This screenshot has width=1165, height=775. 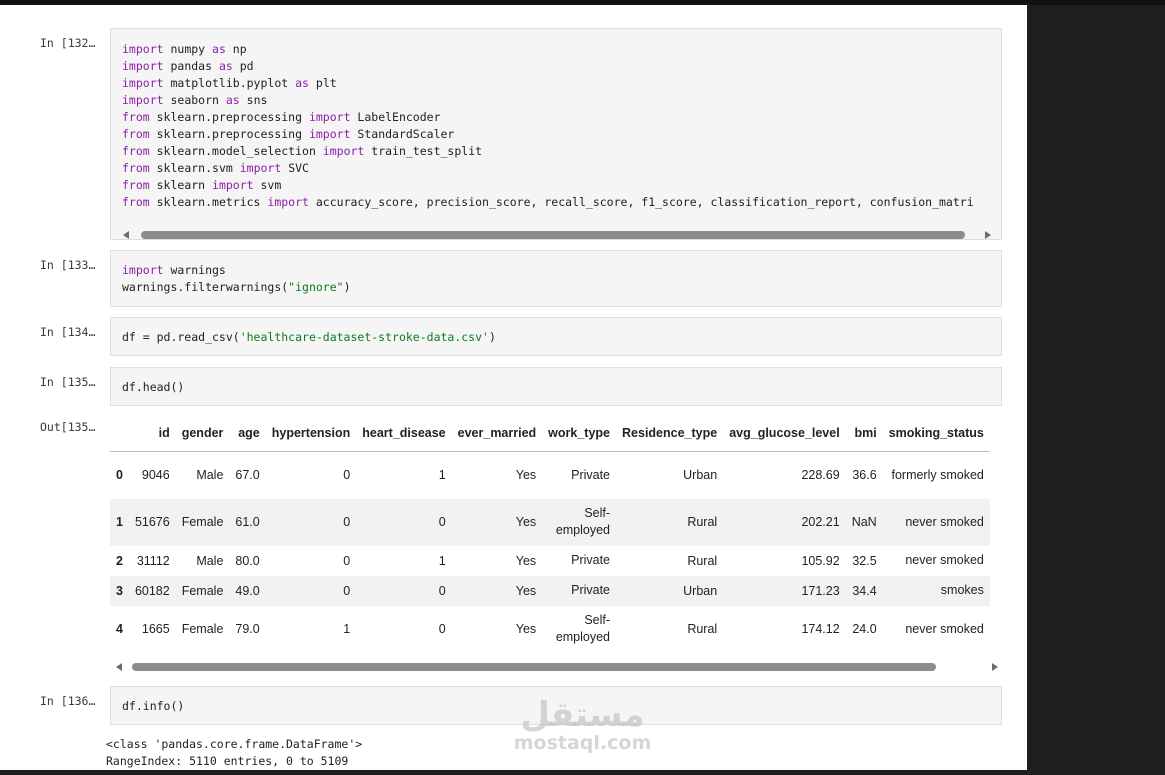 What do you see at coordinates (591, 590) in the screenshot?
I see `table-cell: Private` at bounding box center [591, 590].